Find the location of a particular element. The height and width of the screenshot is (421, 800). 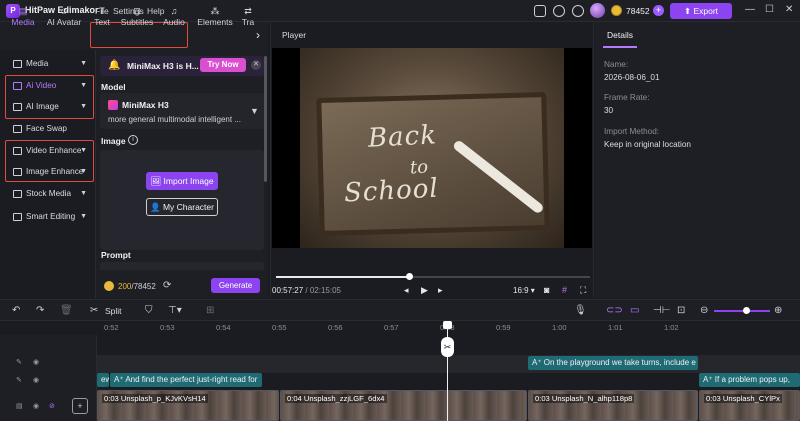

text-add-icon: ⊤▾ is located at coordinates (175, 310).